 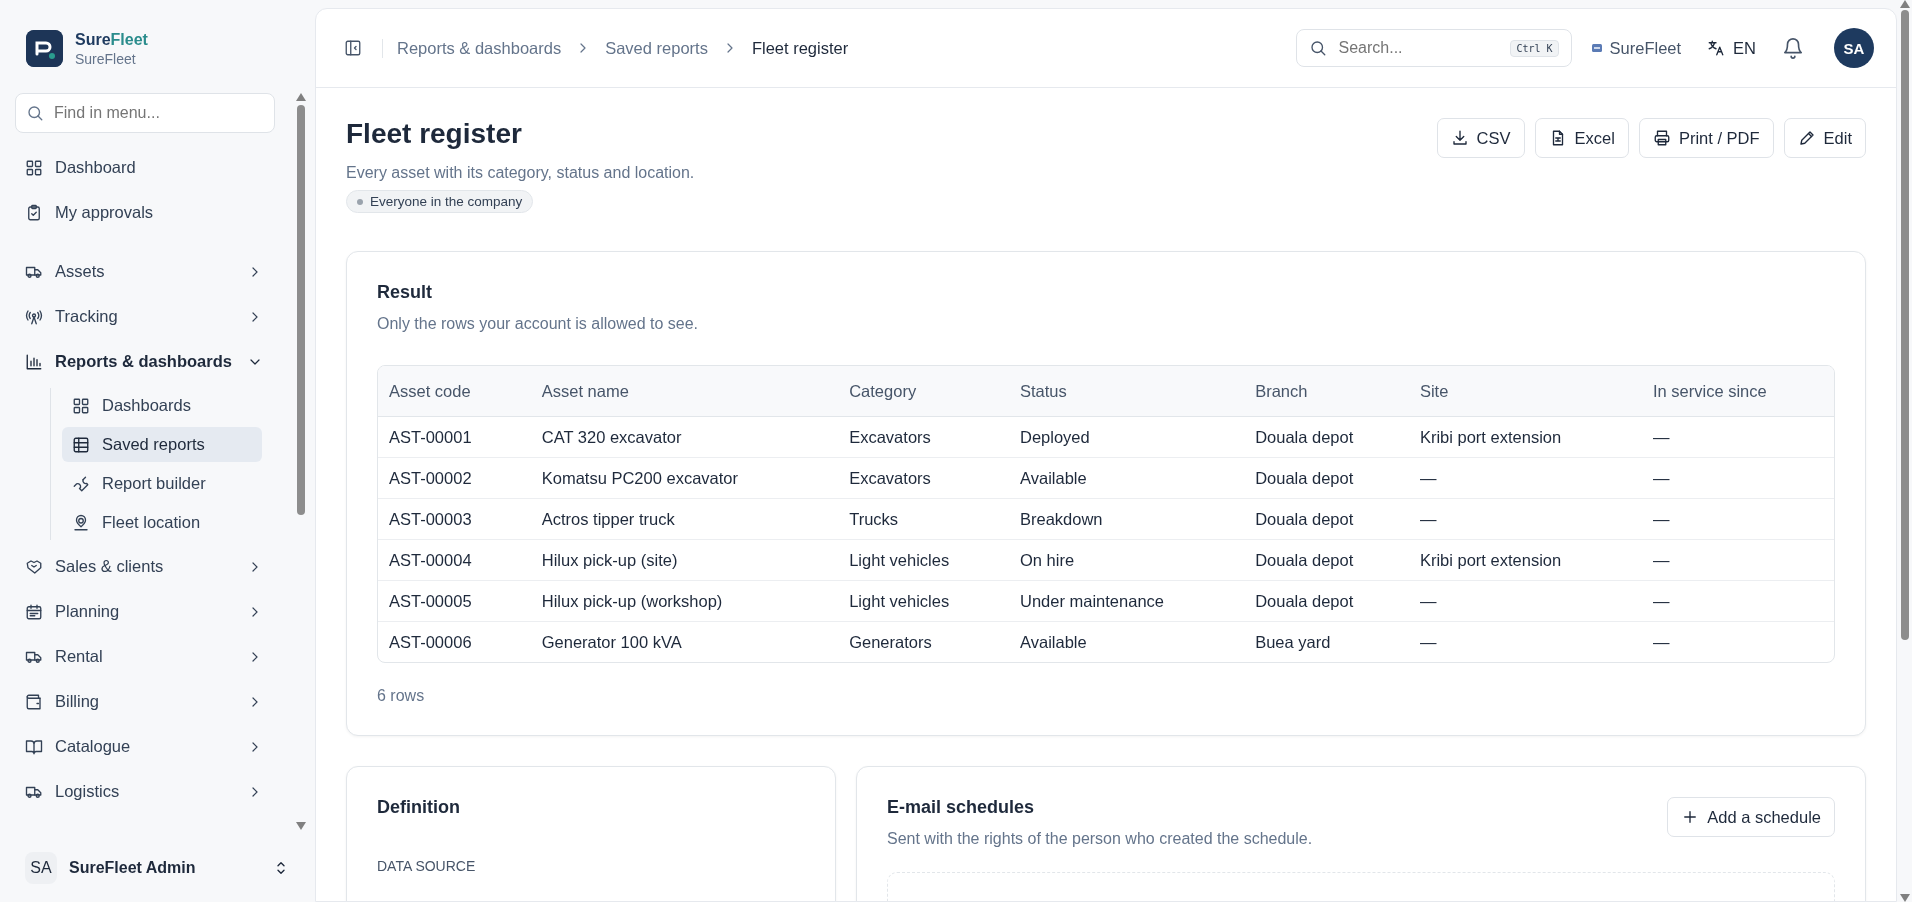 I want to click on company-icon, so click(x=1596, y=48).